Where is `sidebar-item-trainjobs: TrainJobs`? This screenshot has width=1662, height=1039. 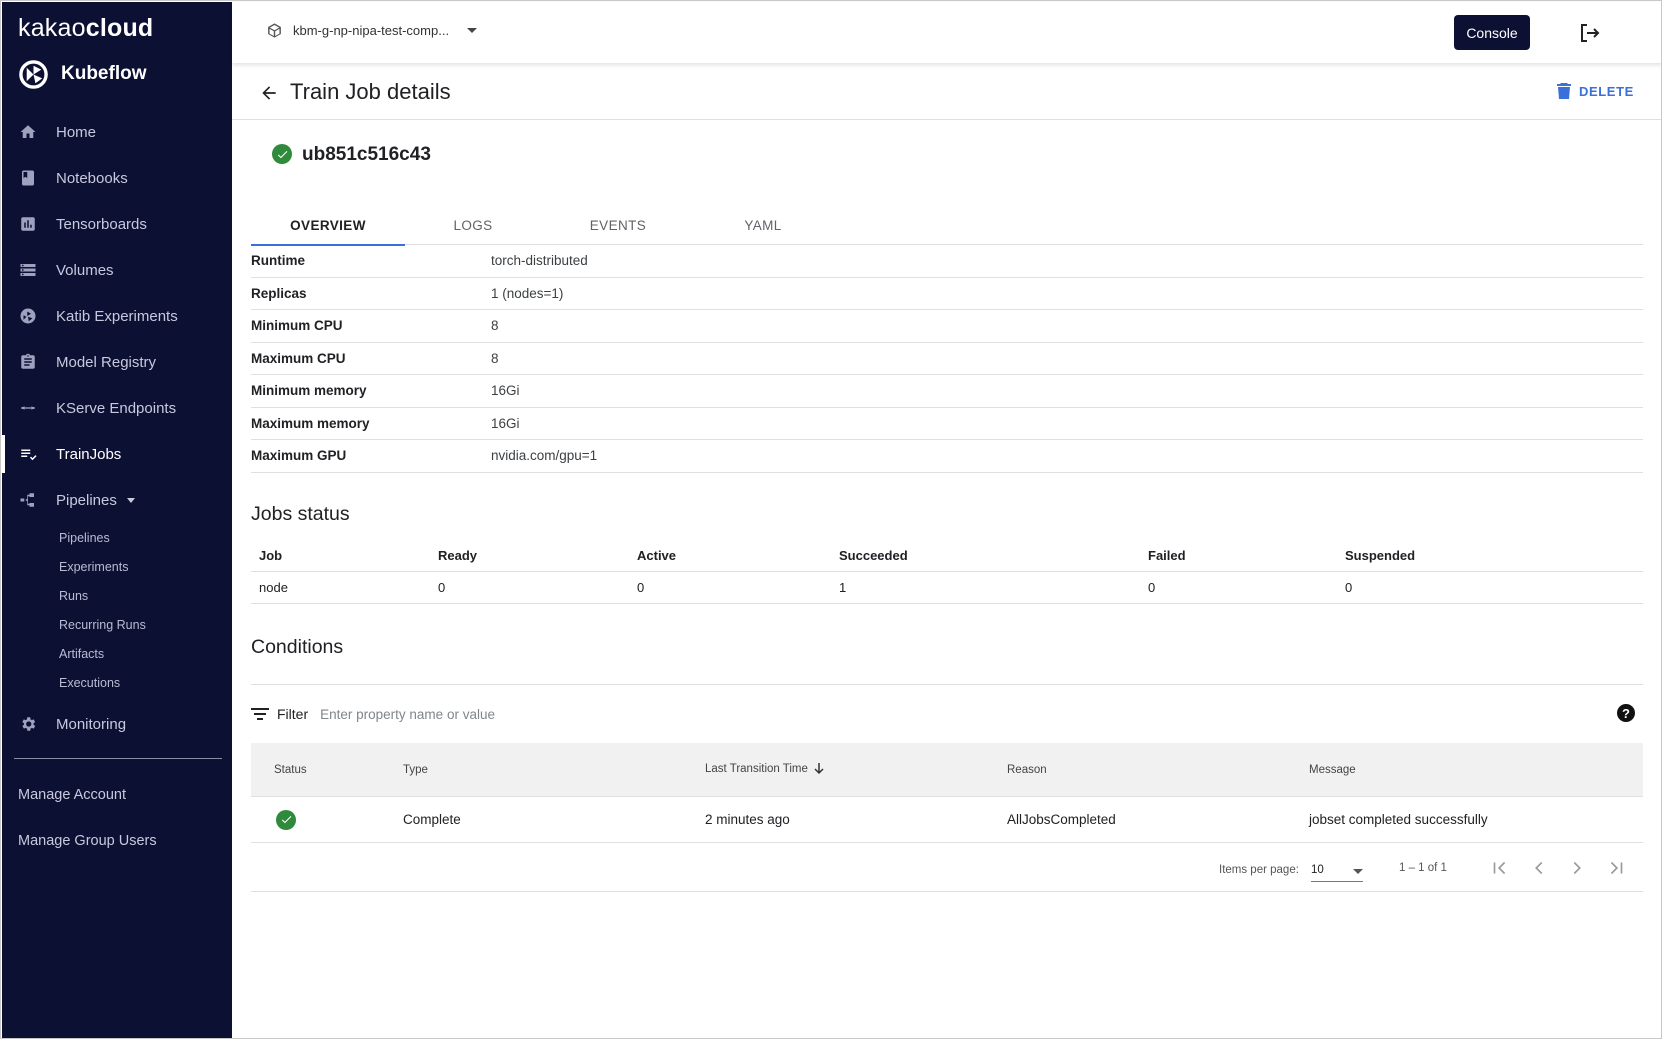 sidebar-item-trainjobs: TrainJobs is located at coordinates (117, 454).